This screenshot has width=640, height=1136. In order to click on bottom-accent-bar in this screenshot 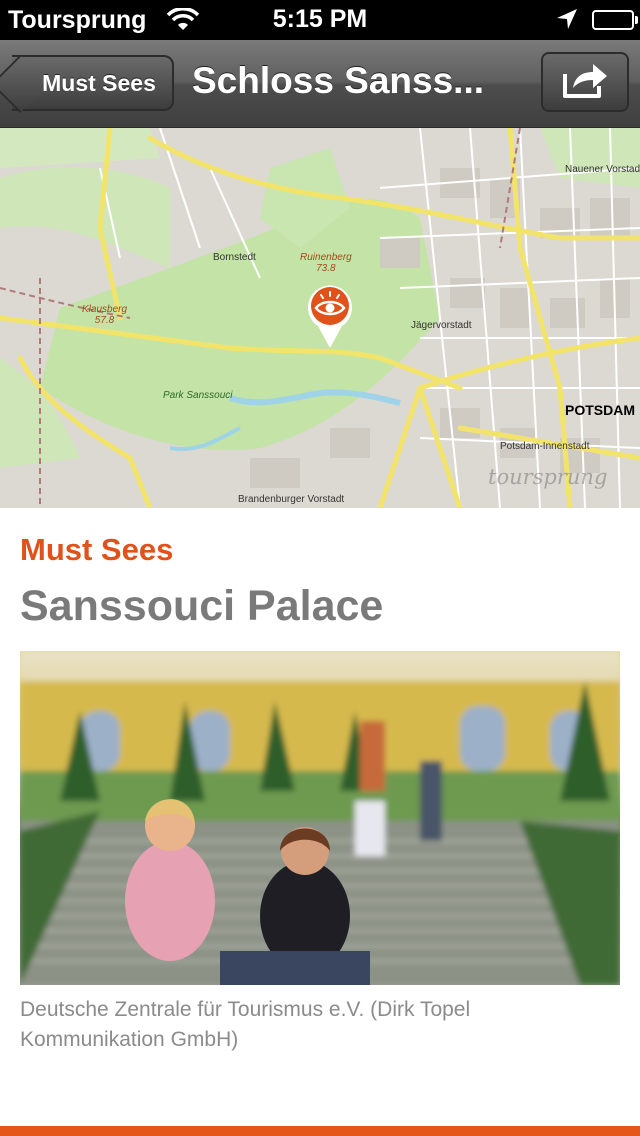, I will do `click(320, 1131)`.